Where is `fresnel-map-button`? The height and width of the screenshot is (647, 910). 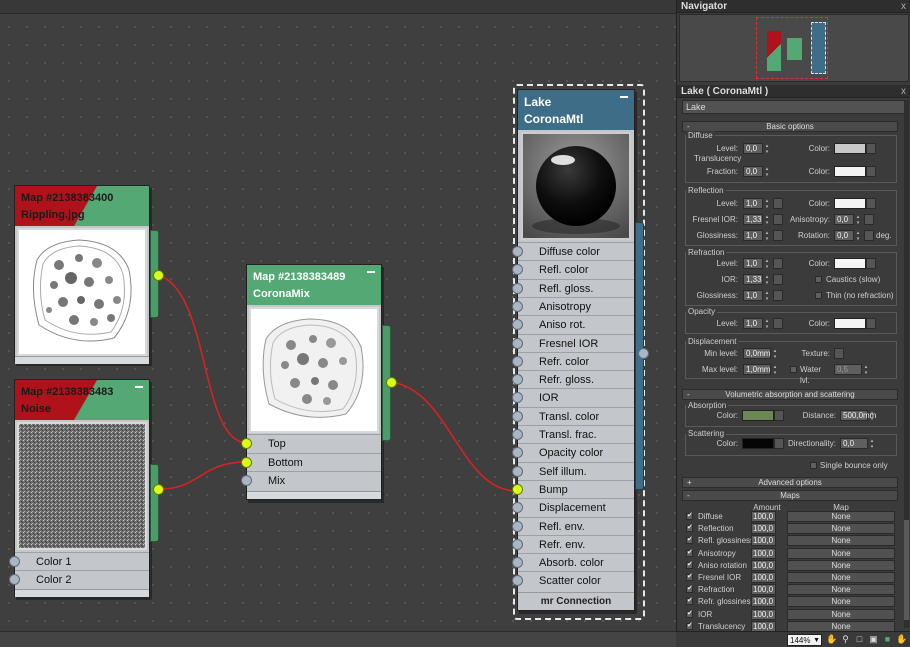 fresnel-map-button is located at coordinates (778, 219).